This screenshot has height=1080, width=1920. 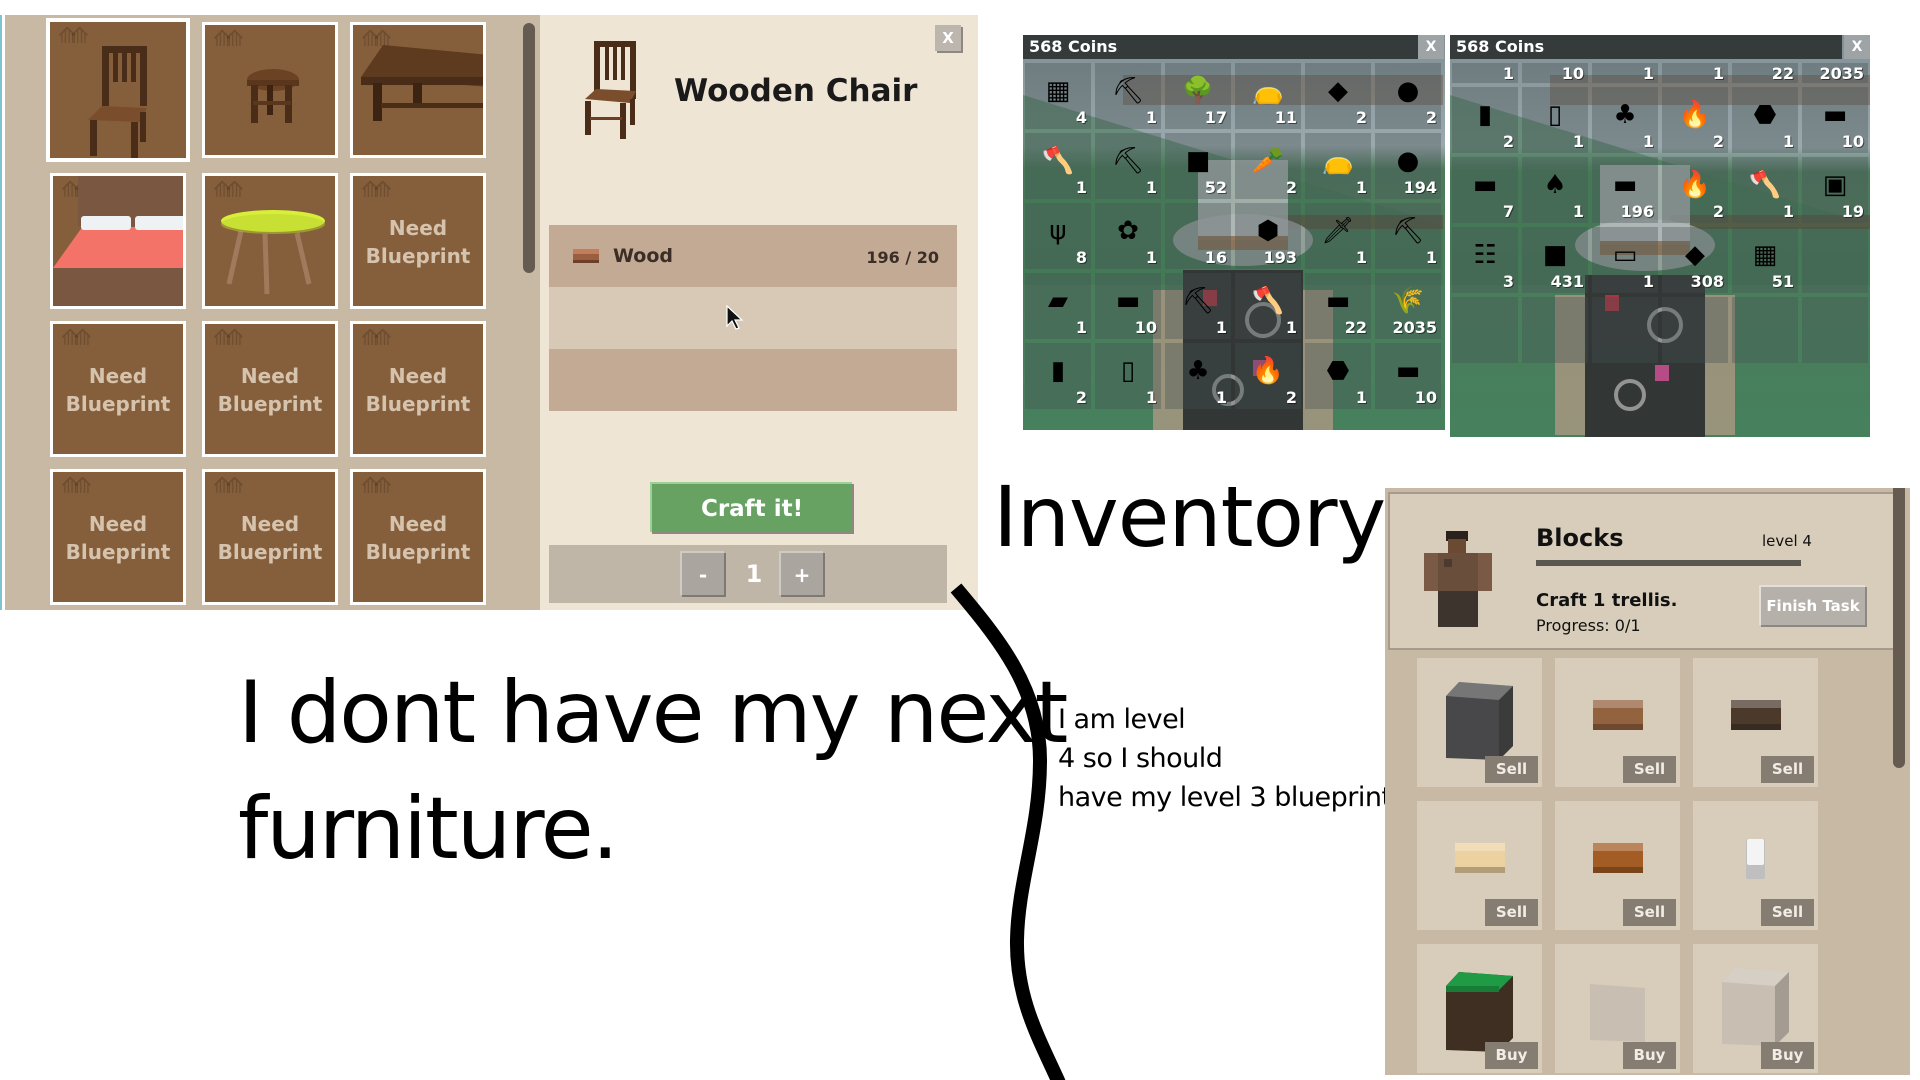 What do you see at coordinates (653, 771) in the screenshot?
I see `main-annotation: I dont have my next furniture.` at bounding box center [653, 771].